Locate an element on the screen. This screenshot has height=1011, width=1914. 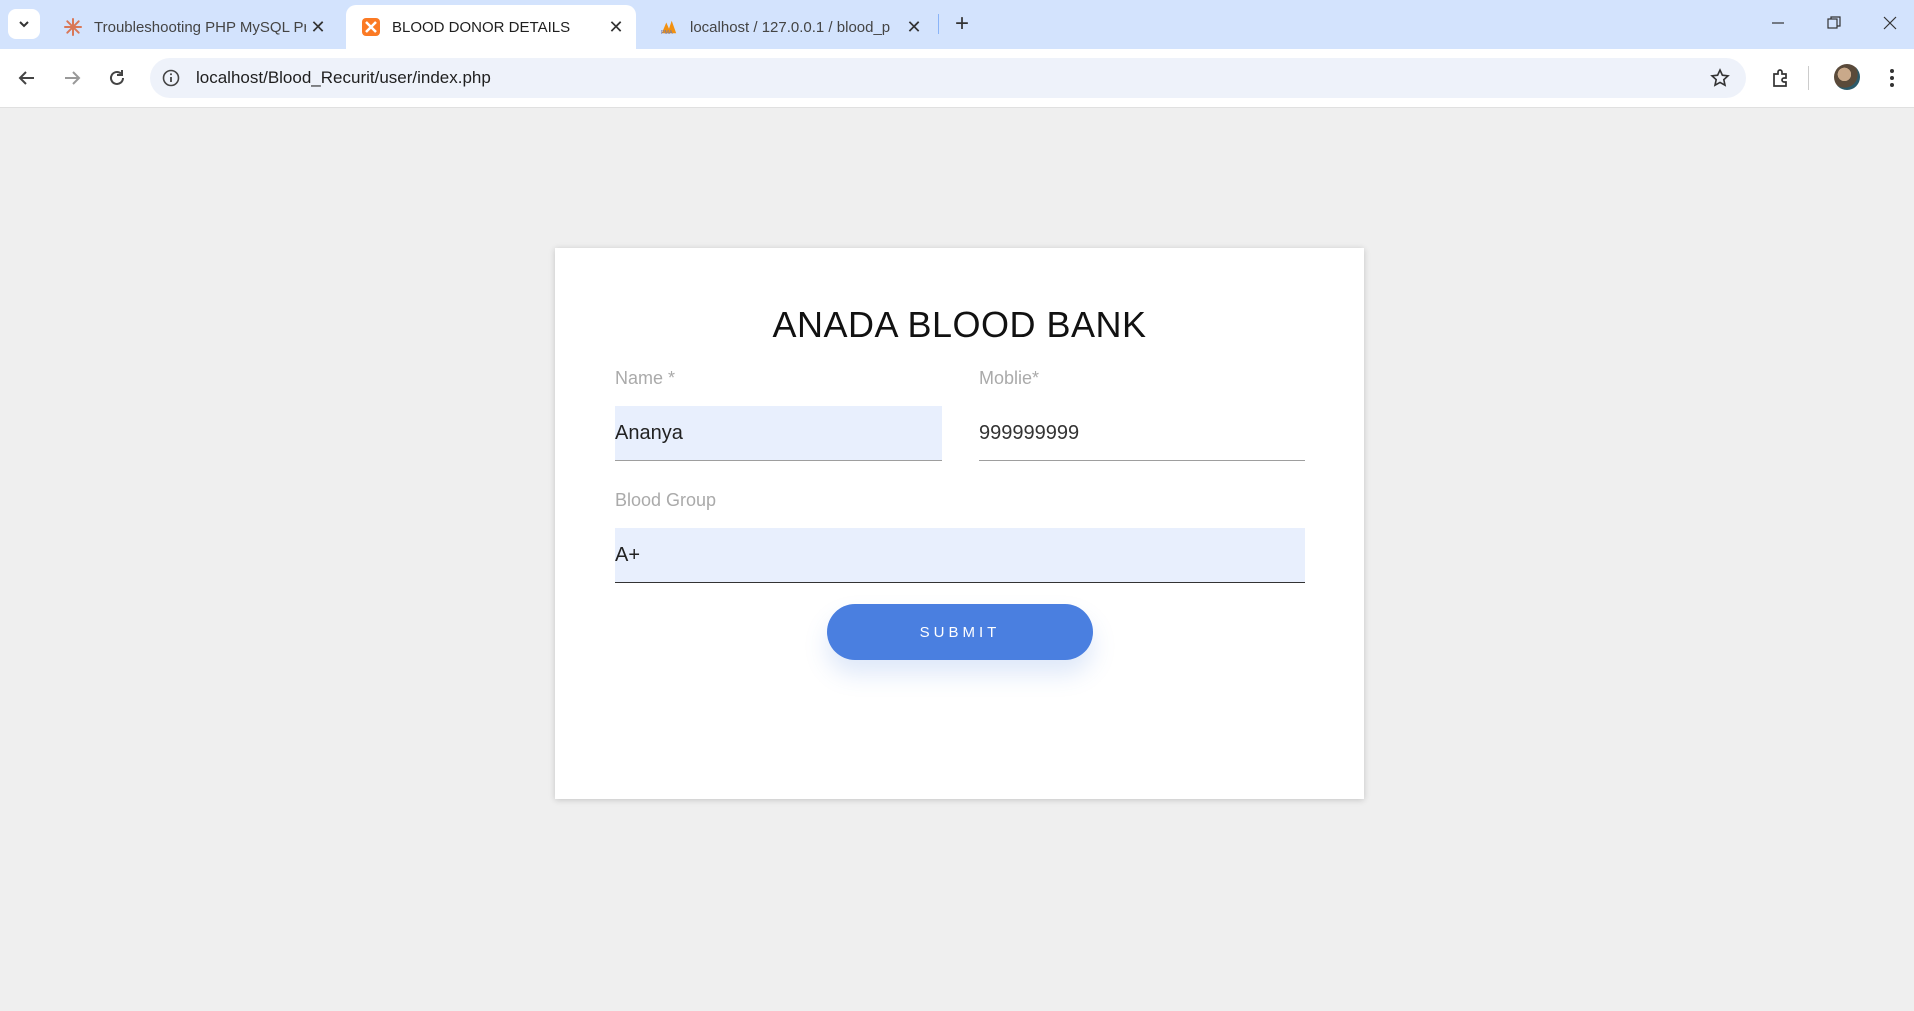
mobile-value: 999999999 is located at coordinates (1029, 432).